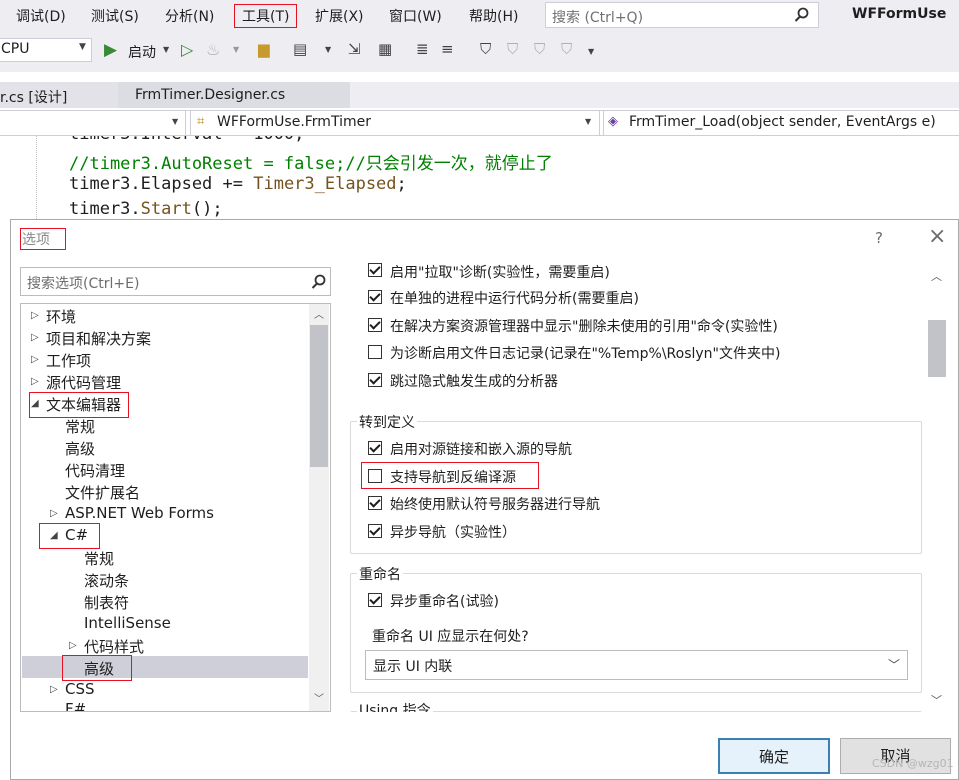 The image size is (959, 780). Describe the element at coordinates (189, 16) in the screenshot. I see `menu-analyze: 分析(N)` at that location.